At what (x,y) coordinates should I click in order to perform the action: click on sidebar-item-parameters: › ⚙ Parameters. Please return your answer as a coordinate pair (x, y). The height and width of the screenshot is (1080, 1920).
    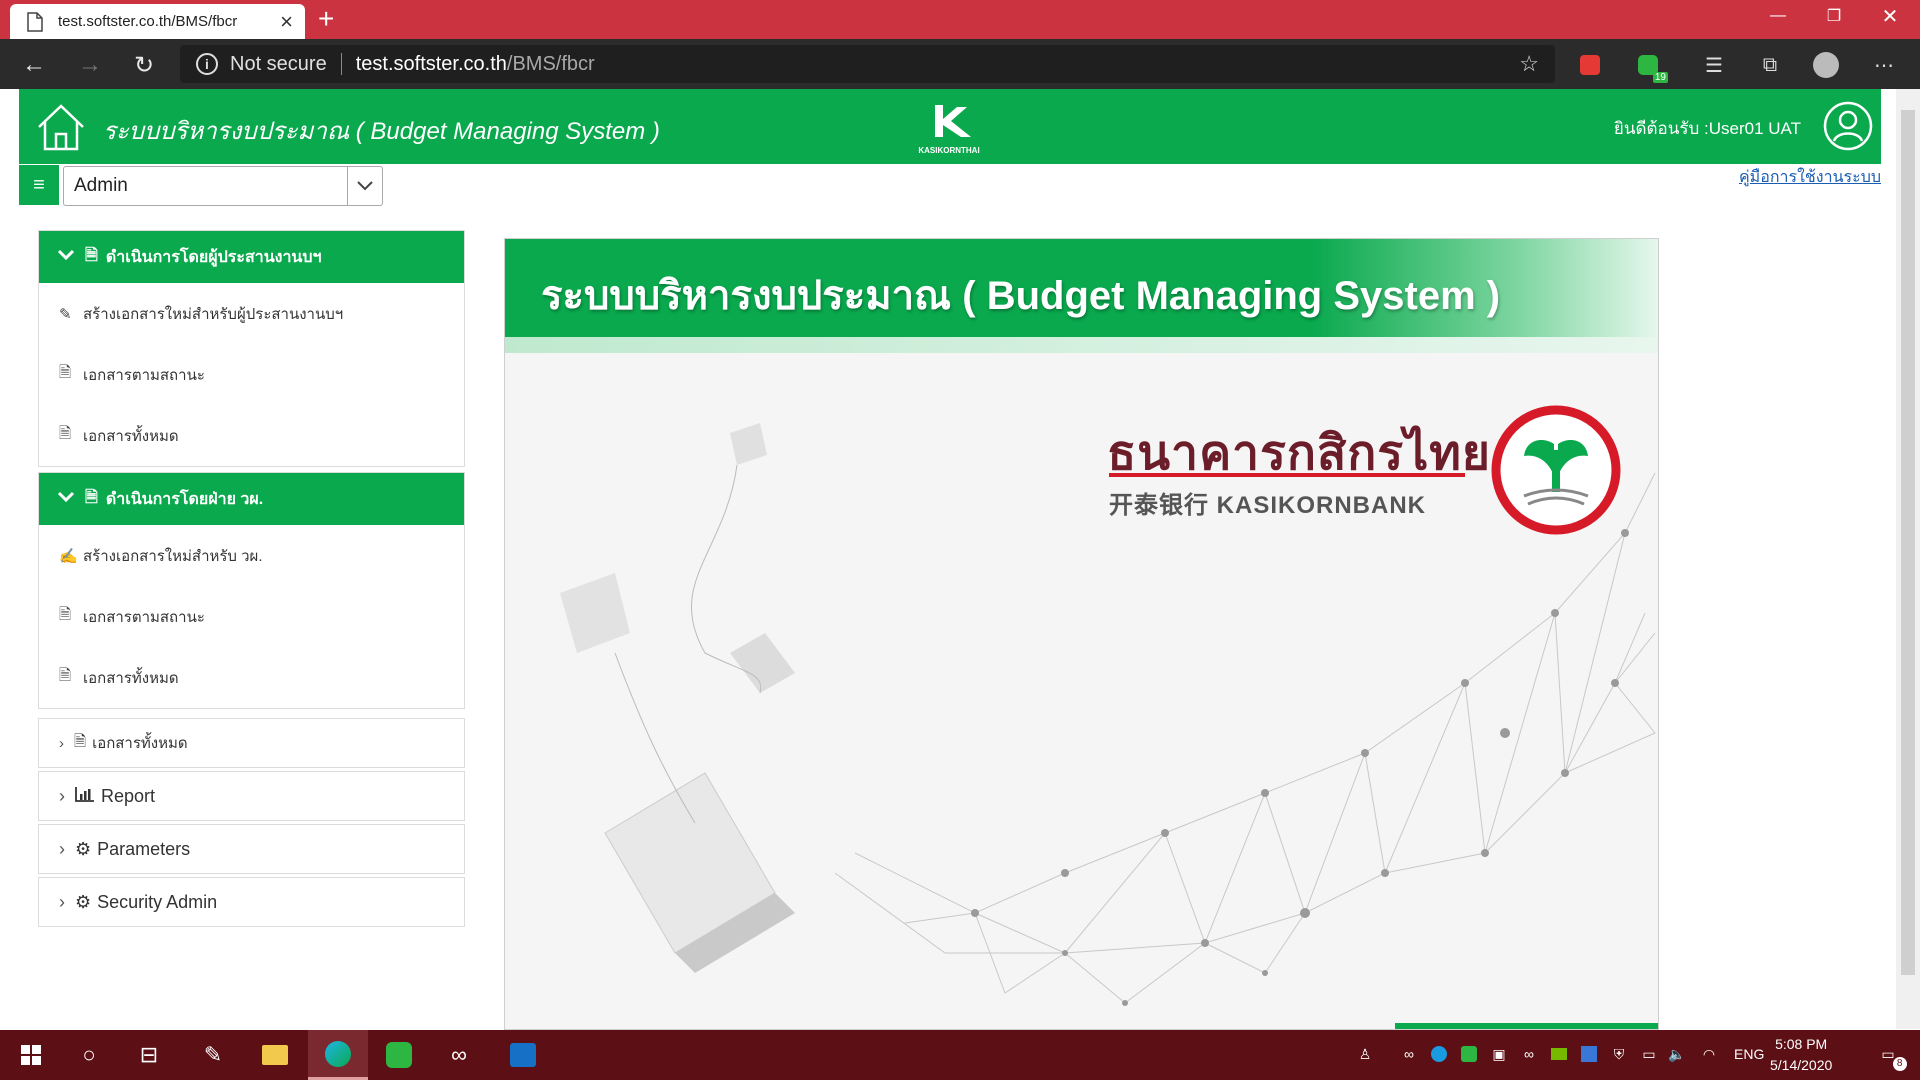
    Looking at the image, I should click on (251, 849).